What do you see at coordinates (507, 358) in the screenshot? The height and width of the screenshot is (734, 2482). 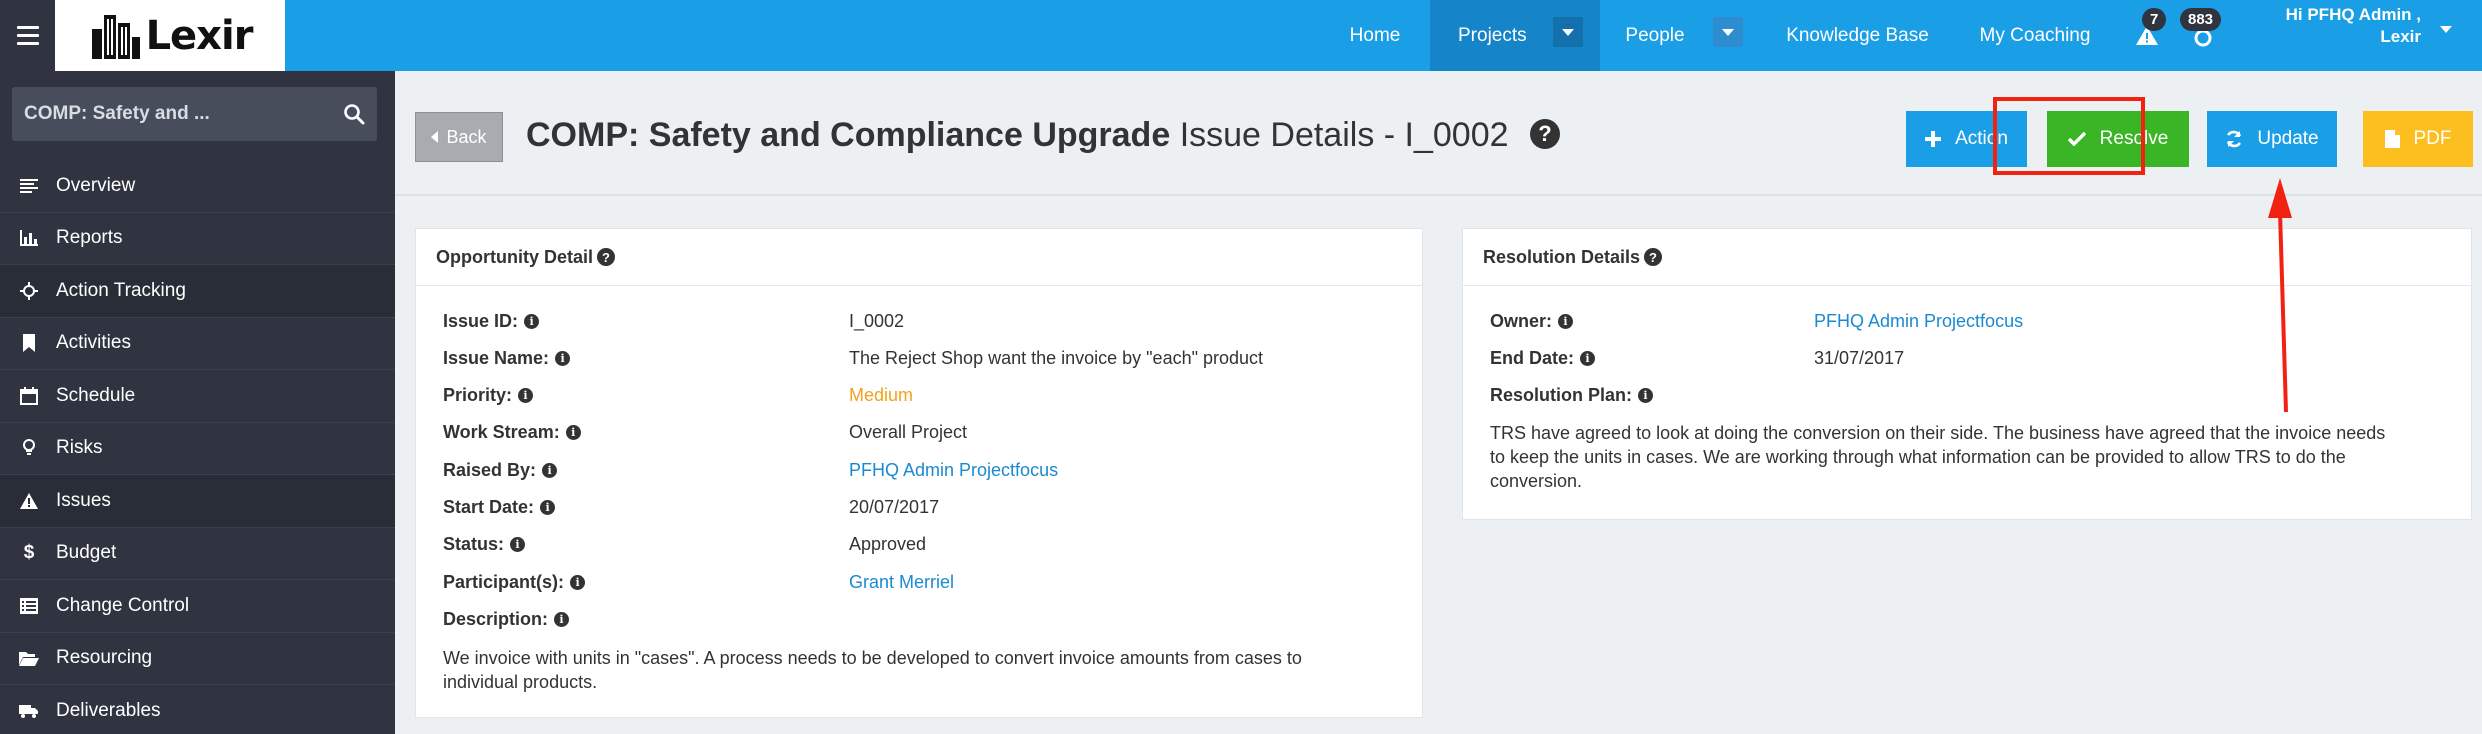 I see `field-label: Issue Name: i` at bounding box center [507, 358].